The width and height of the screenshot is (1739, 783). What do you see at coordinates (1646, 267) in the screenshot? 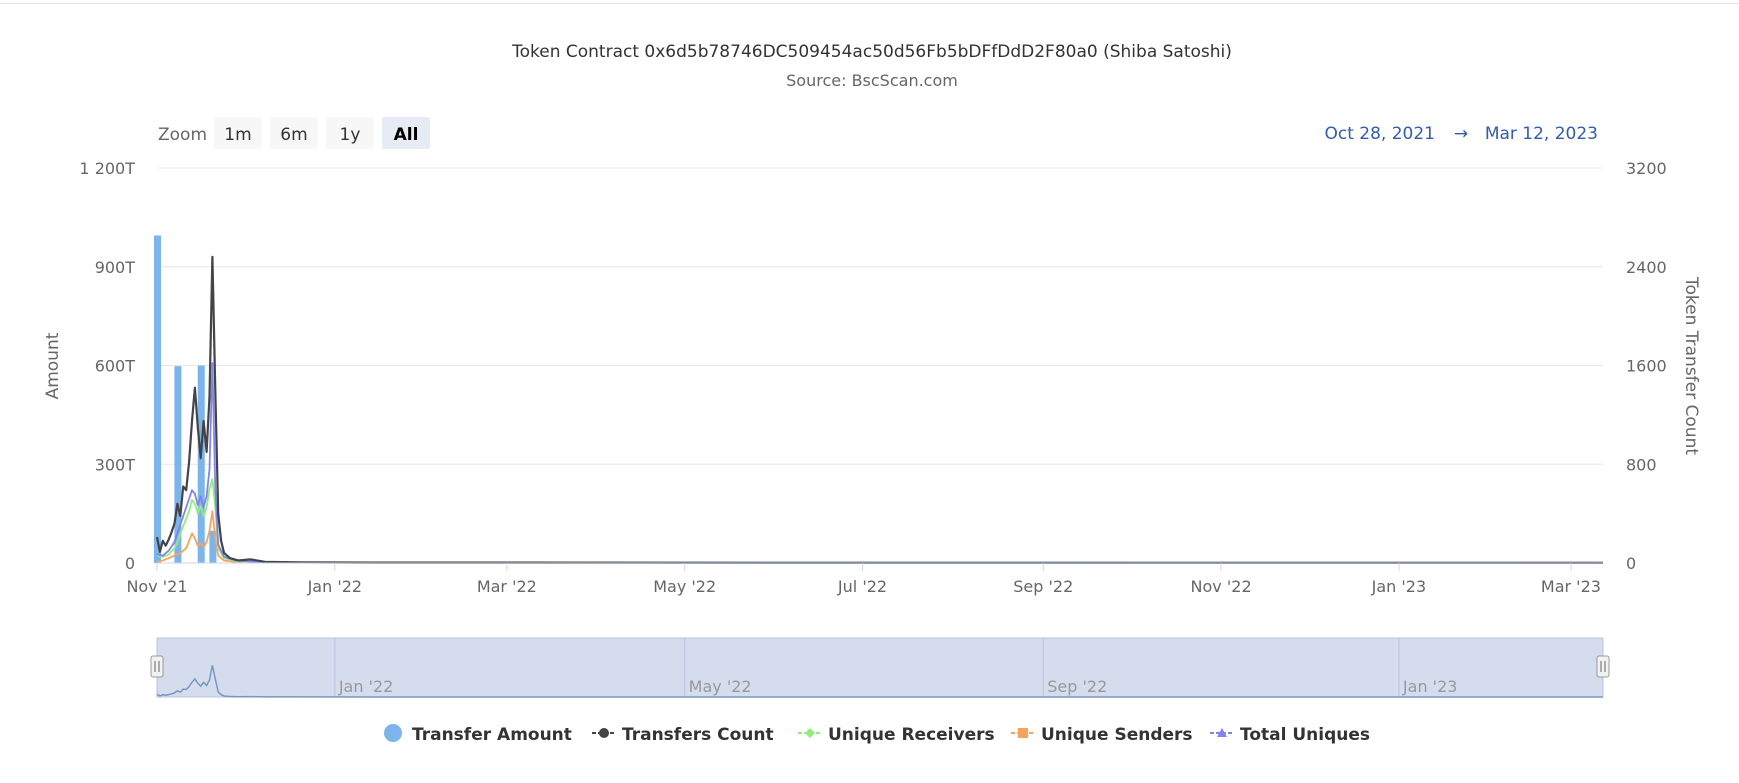
I see `y-right-tick-label: 2400` at bounding box center [1646, 267].